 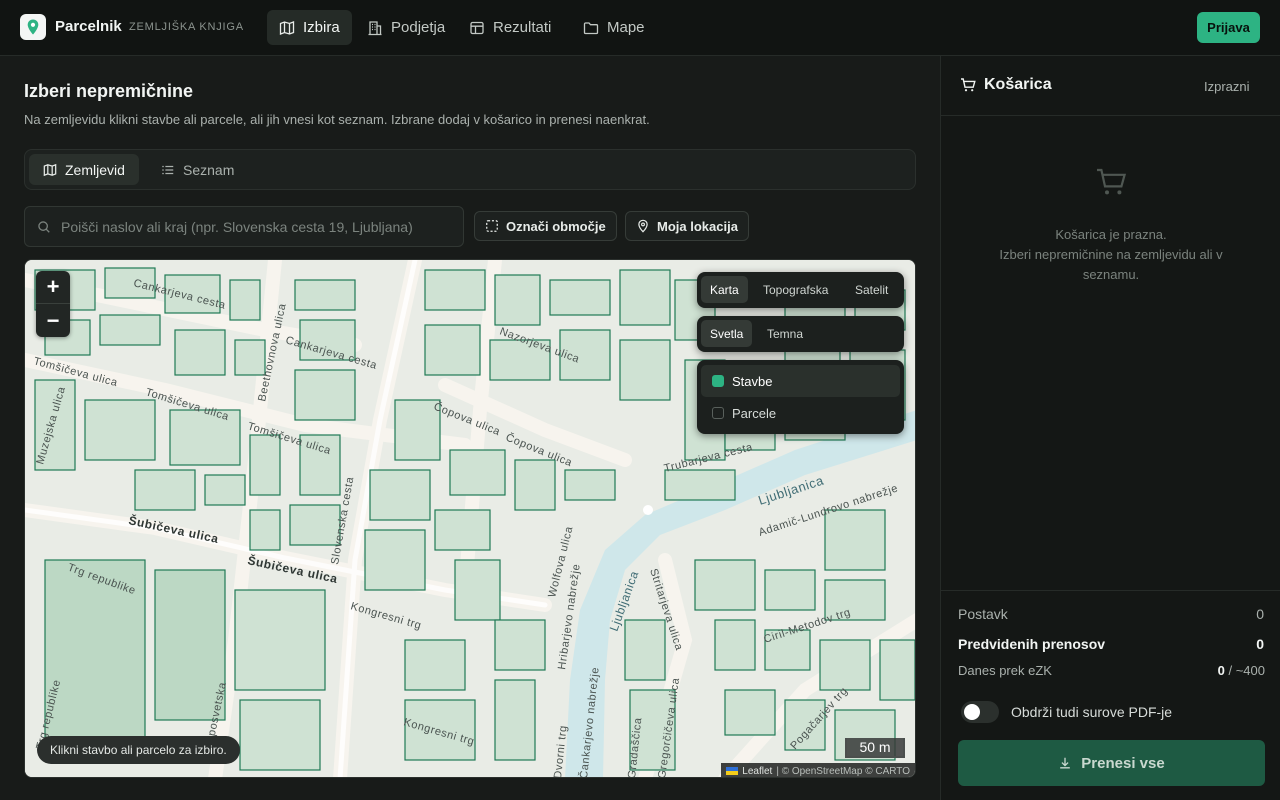 What do you see at coordinates (843, 771) in the screenshot?
I see `attribution-text: | © OpenStreetMap © CARTO` at bounding box center [843, 771].